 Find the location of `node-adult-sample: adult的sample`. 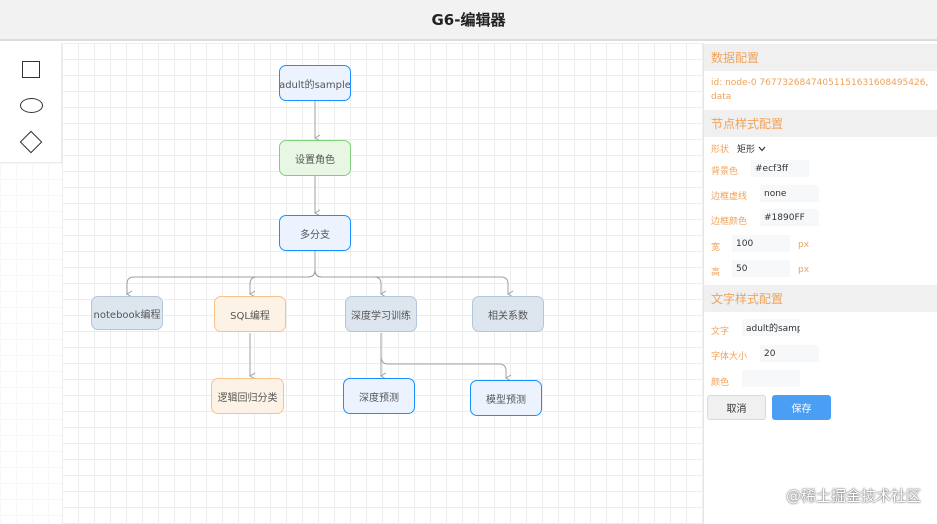

node-adult-sample: adult的sample is located at coordinates (315, 83).